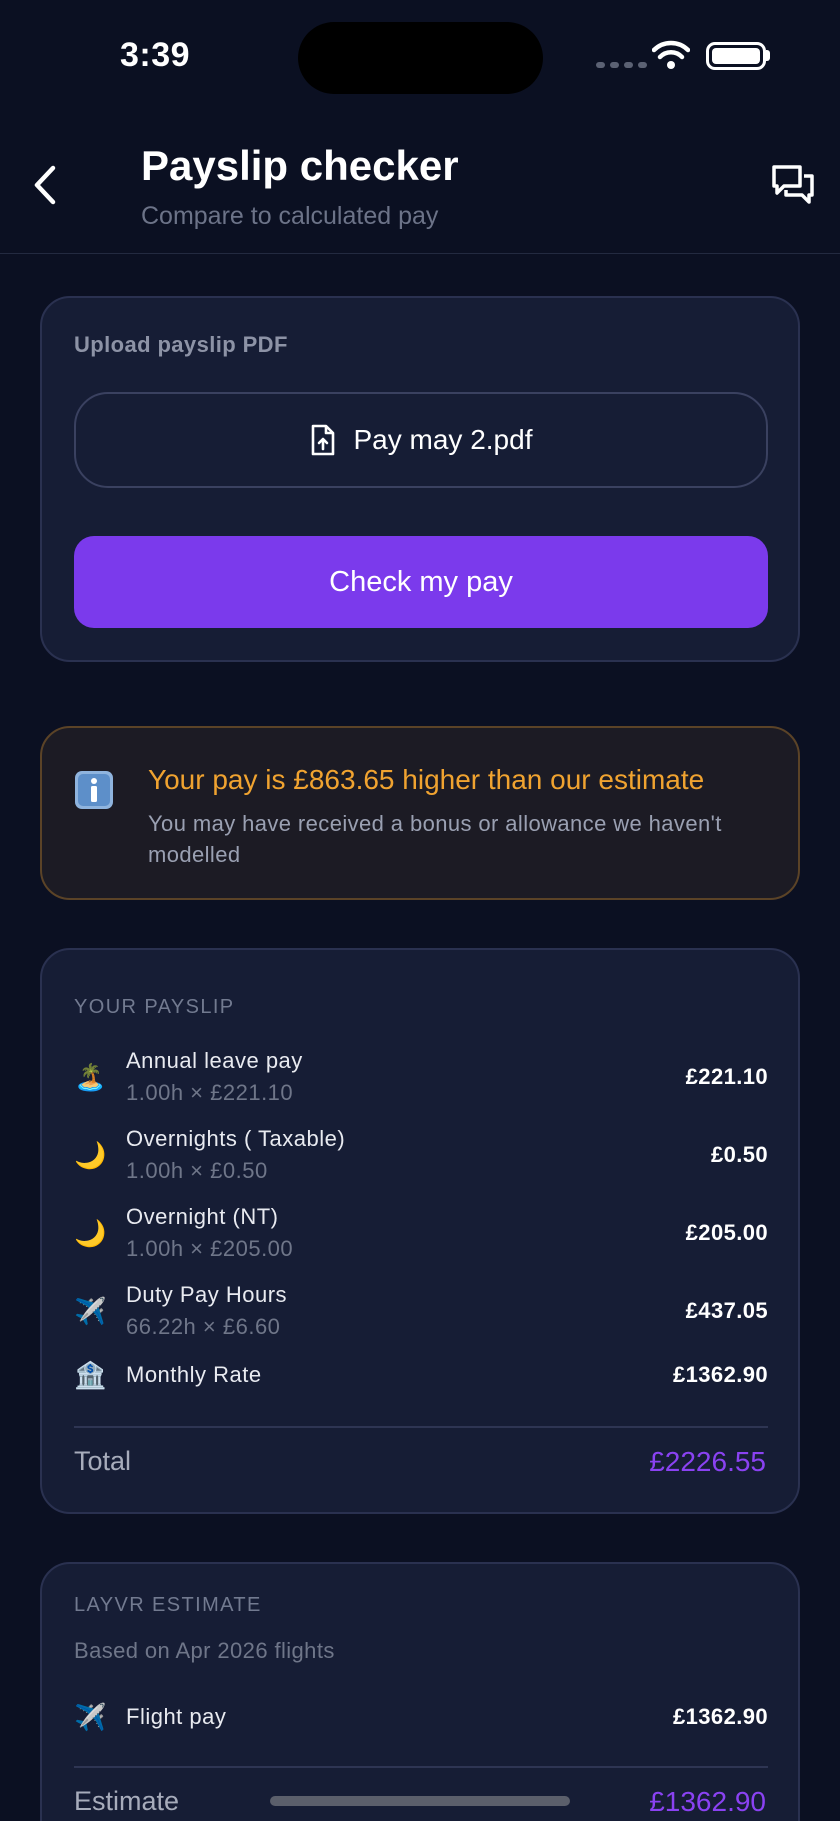 Image resolution: width=840 pixels, height=1821 pixels. What do you see at coordinates (210, 1248) in the screenshot?
I see `row-detail: 1.00h × £205.00` at bounding box center [210, 1248].